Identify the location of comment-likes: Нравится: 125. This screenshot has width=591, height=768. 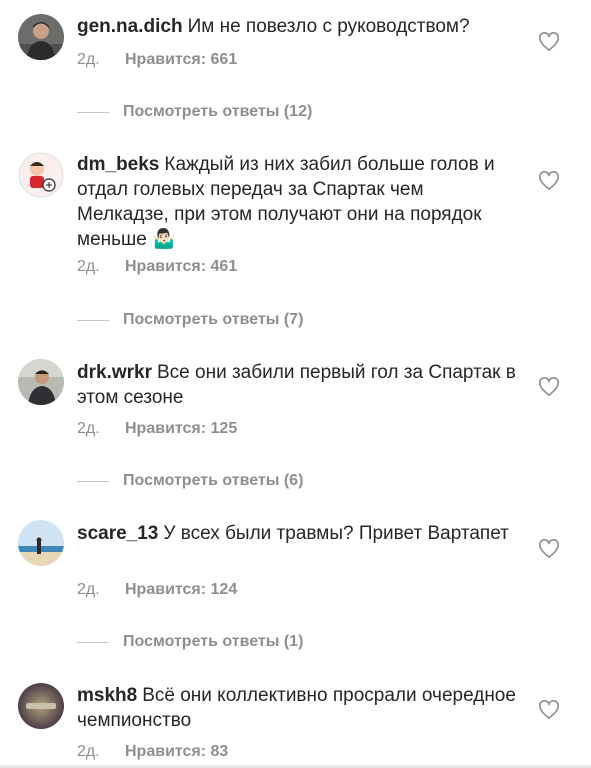
(181, 428).